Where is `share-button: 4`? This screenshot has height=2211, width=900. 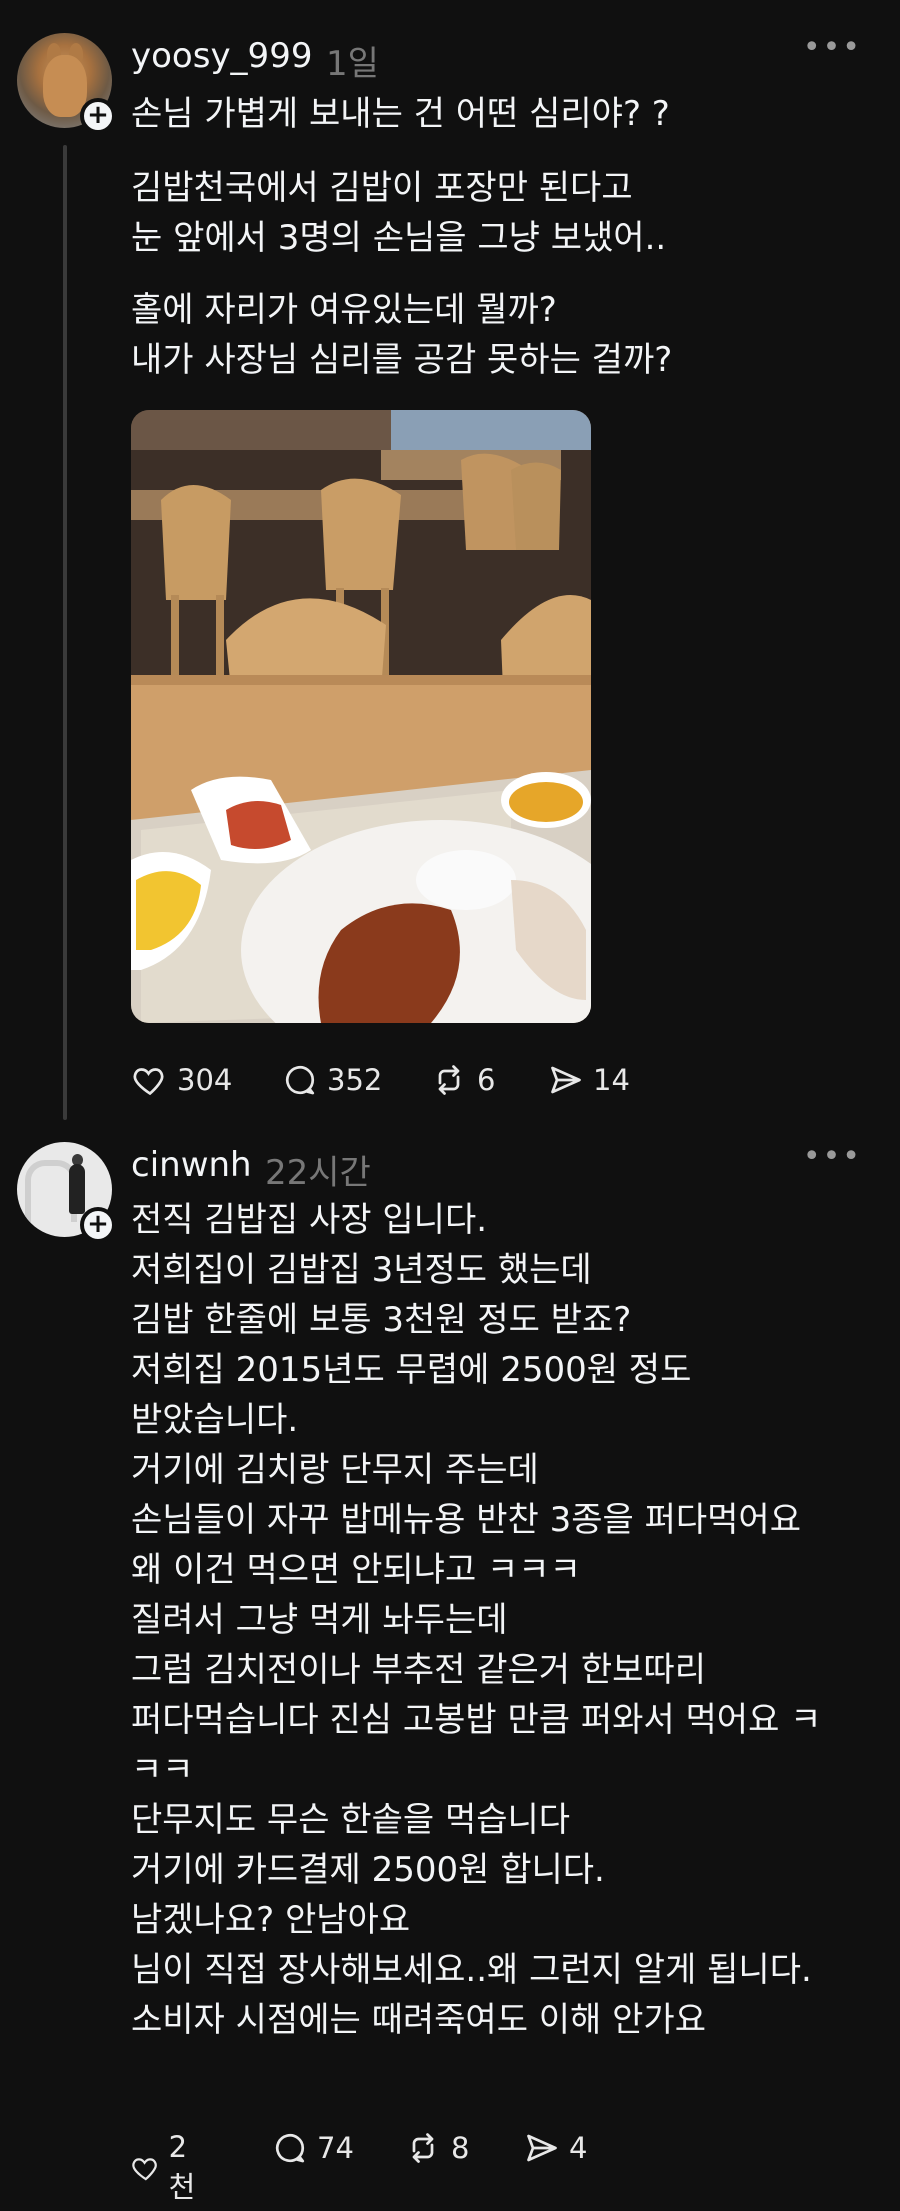
share-button: 4 is located at coordinates (555, 2148).